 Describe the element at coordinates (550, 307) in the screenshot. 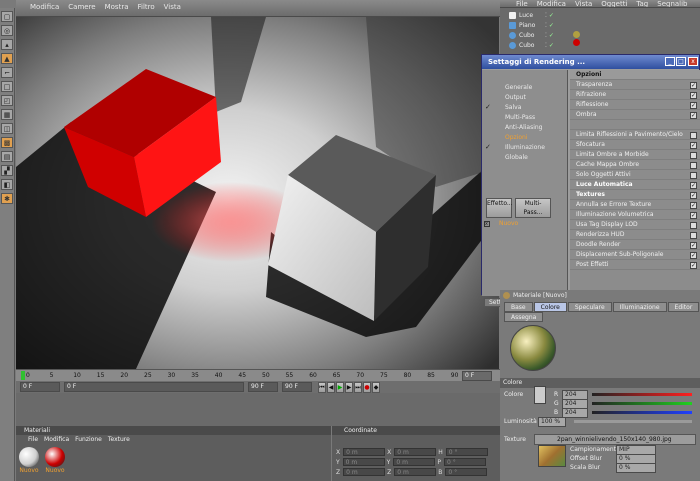

I see `tab-colore: Colore` at that location.